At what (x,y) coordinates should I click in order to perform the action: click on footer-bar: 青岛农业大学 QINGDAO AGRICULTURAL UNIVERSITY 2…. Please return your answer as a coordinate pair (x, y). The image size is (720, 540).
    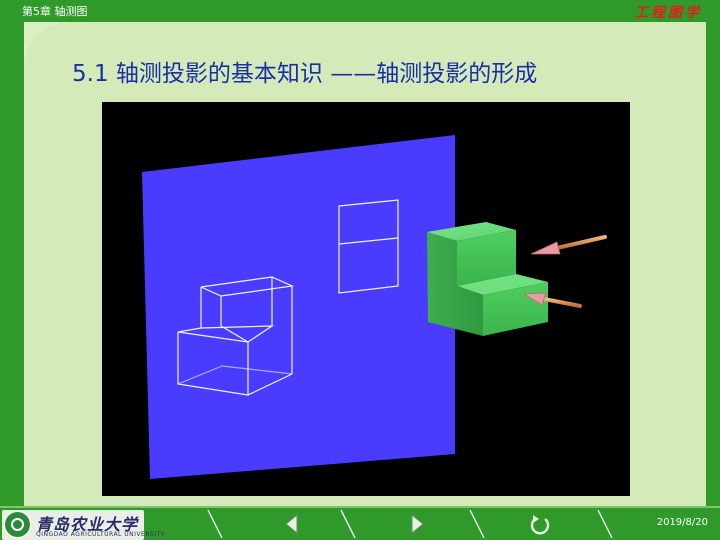
    Looking at the image, I should click on (360, 523).